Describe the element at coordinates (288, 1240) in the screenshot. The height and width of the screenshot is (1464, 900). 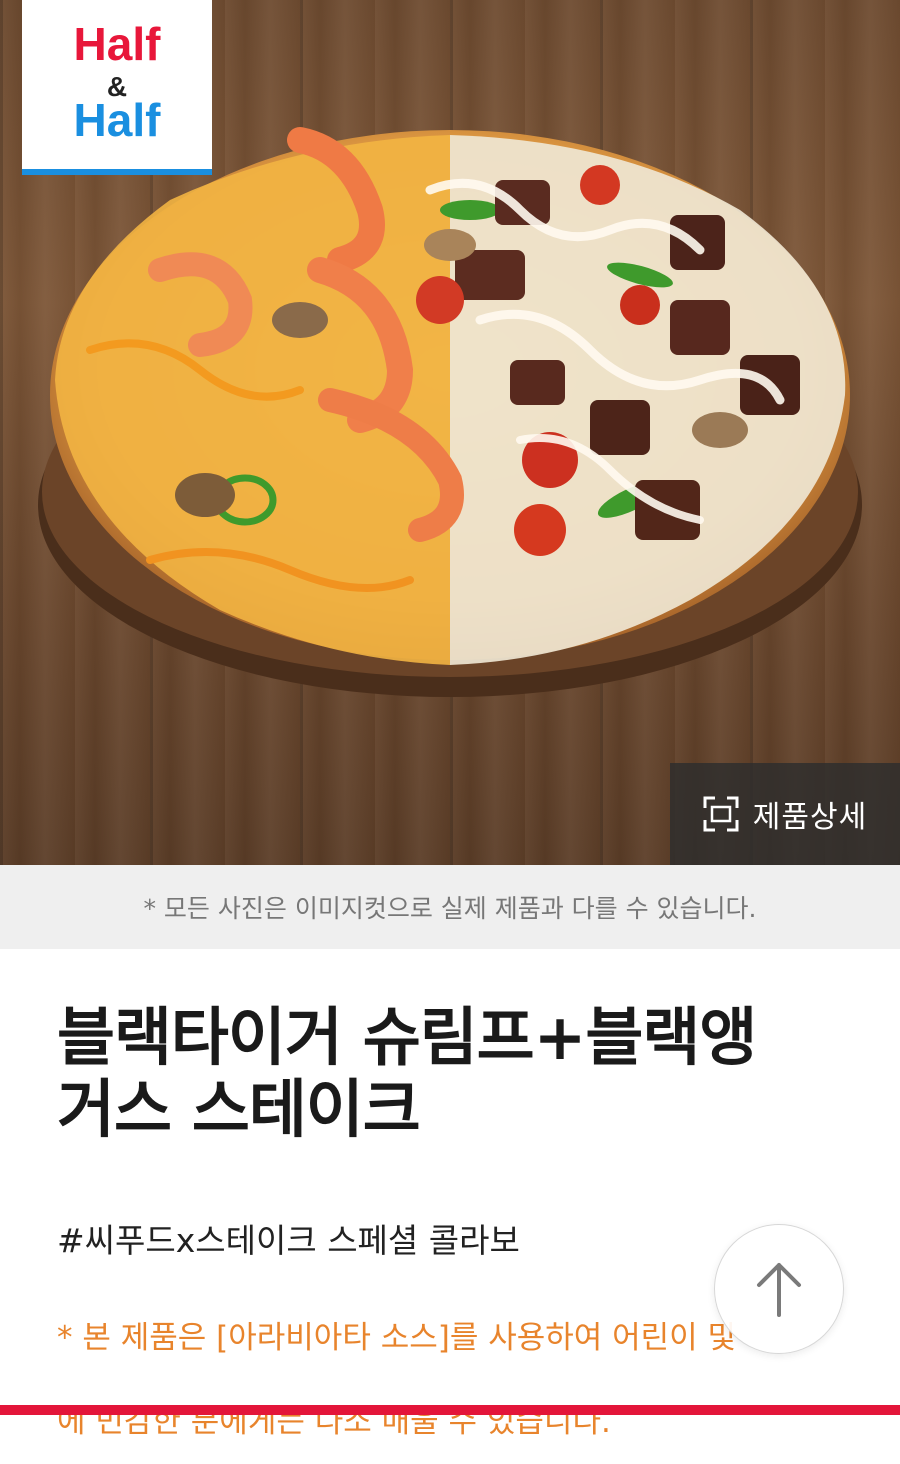
I see `product-hashtag: #씨푸드x스테이크 스페셜 콜라보` at that location.